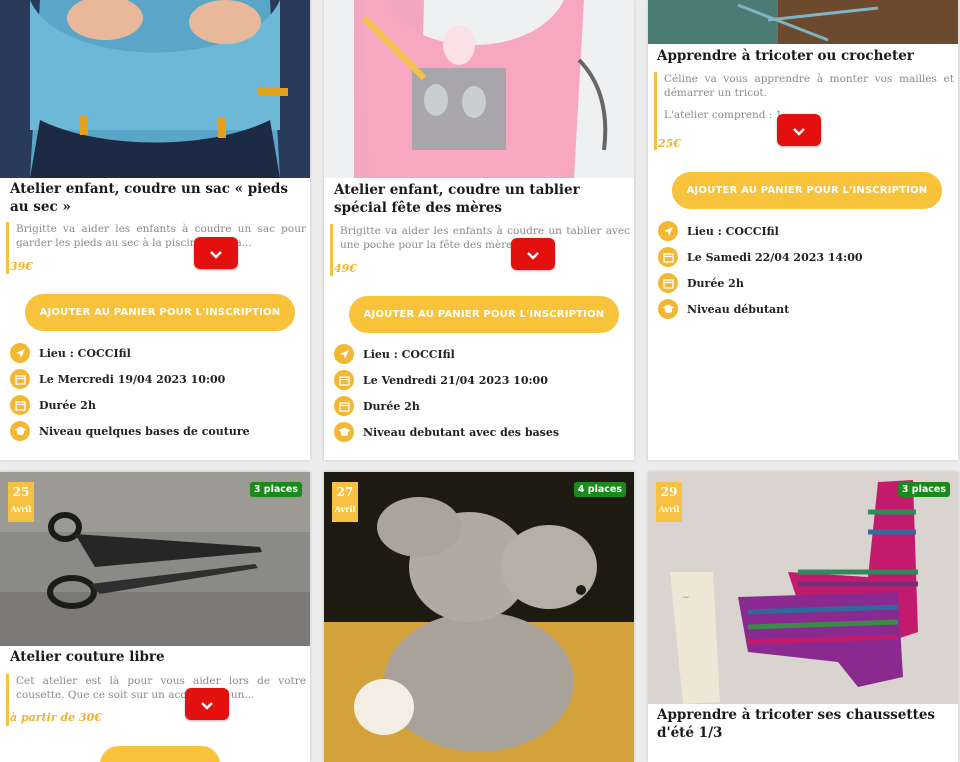  I want to click on info-level-text: Niveau débutant, so click(738, 309).